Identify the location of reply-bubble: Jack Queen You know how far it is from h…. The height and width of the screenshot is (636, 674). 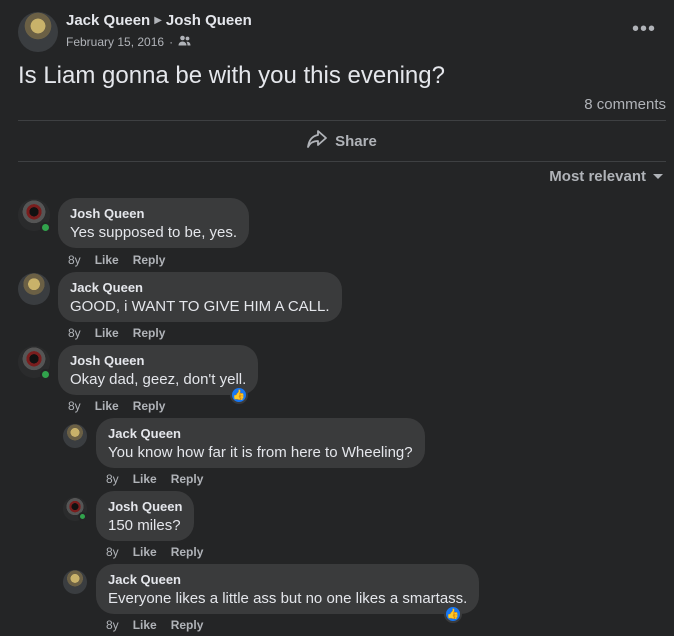
(260, 443).